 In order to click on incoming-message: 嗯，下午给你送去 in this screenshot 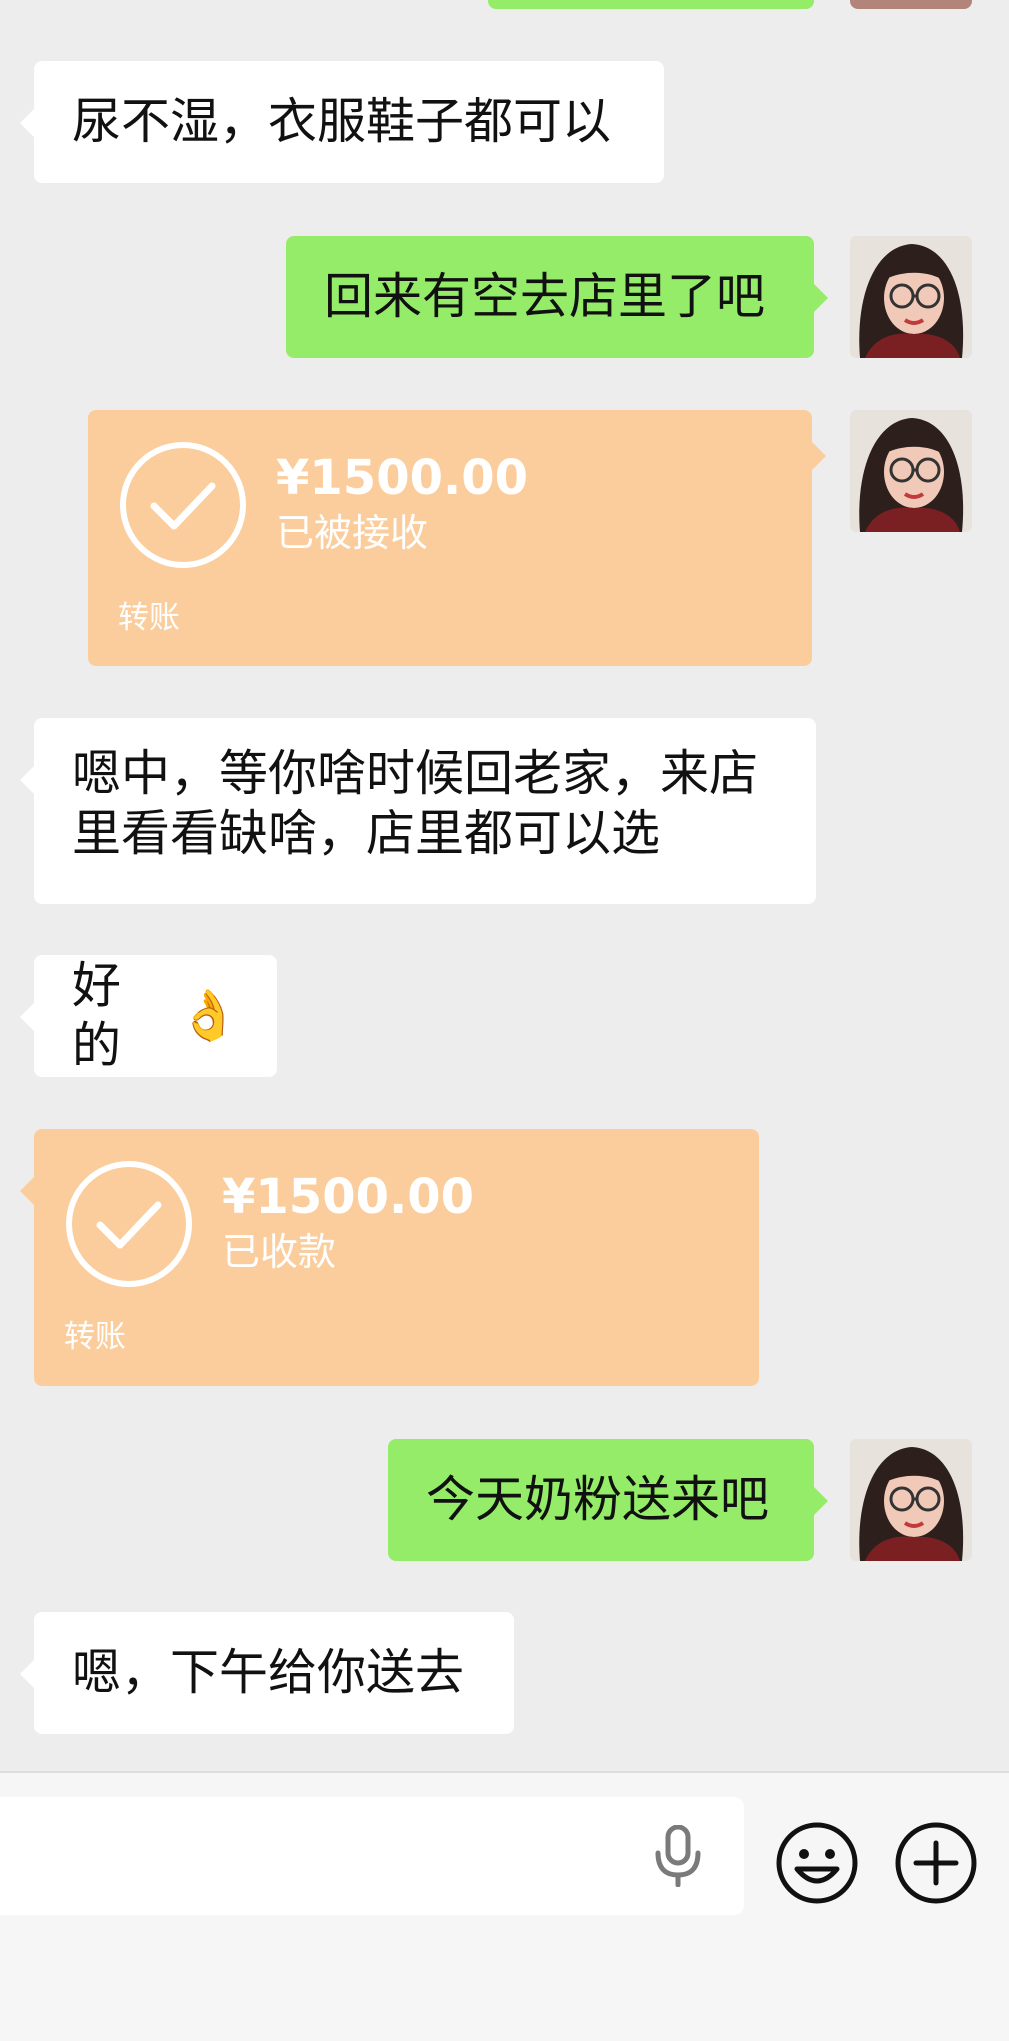, I will do `click(267, 1673)`.